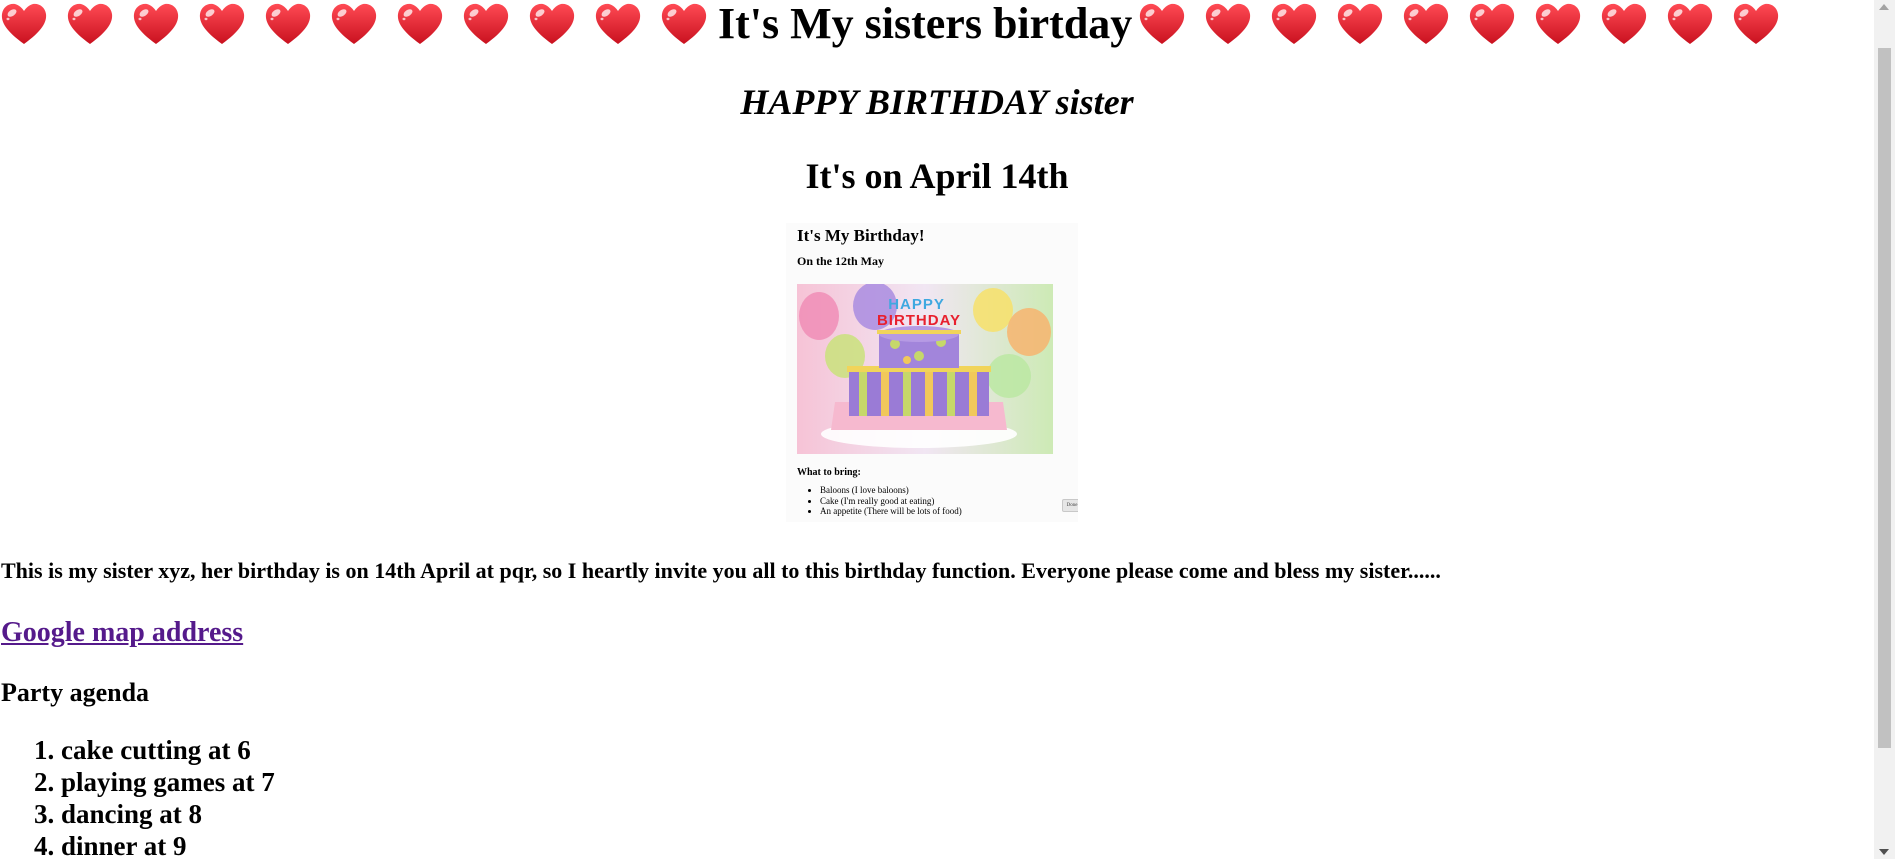  I want to click on agenda-item: playing games at 7, so click(168, 782).